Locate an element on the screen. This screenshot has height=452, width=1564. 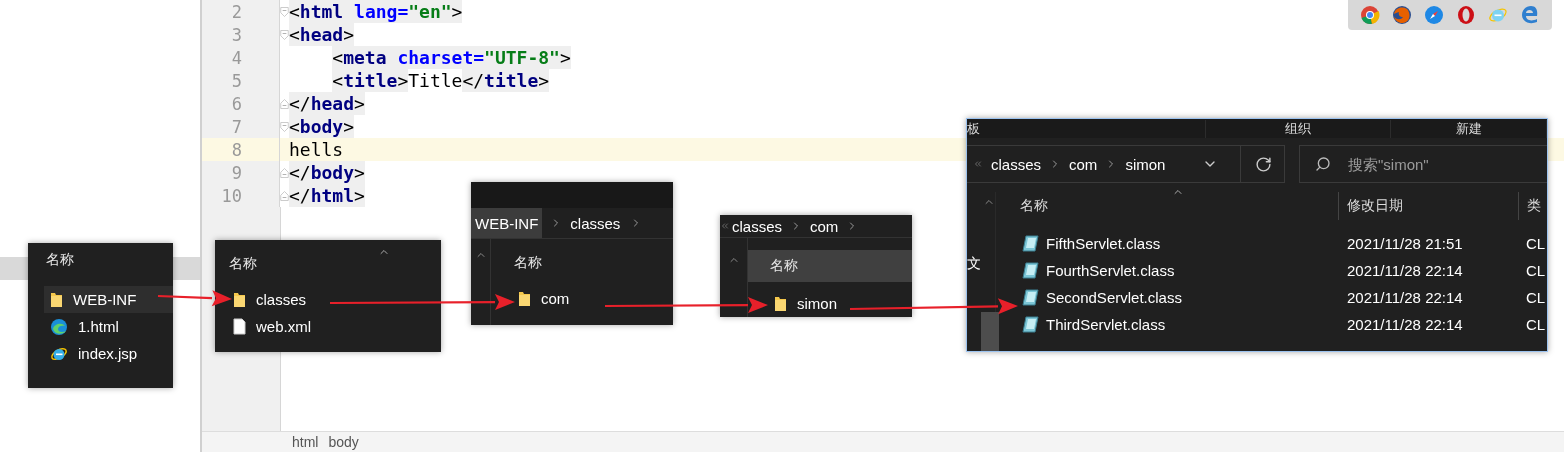
code-line: </html> is located at coordinates (327, 195).